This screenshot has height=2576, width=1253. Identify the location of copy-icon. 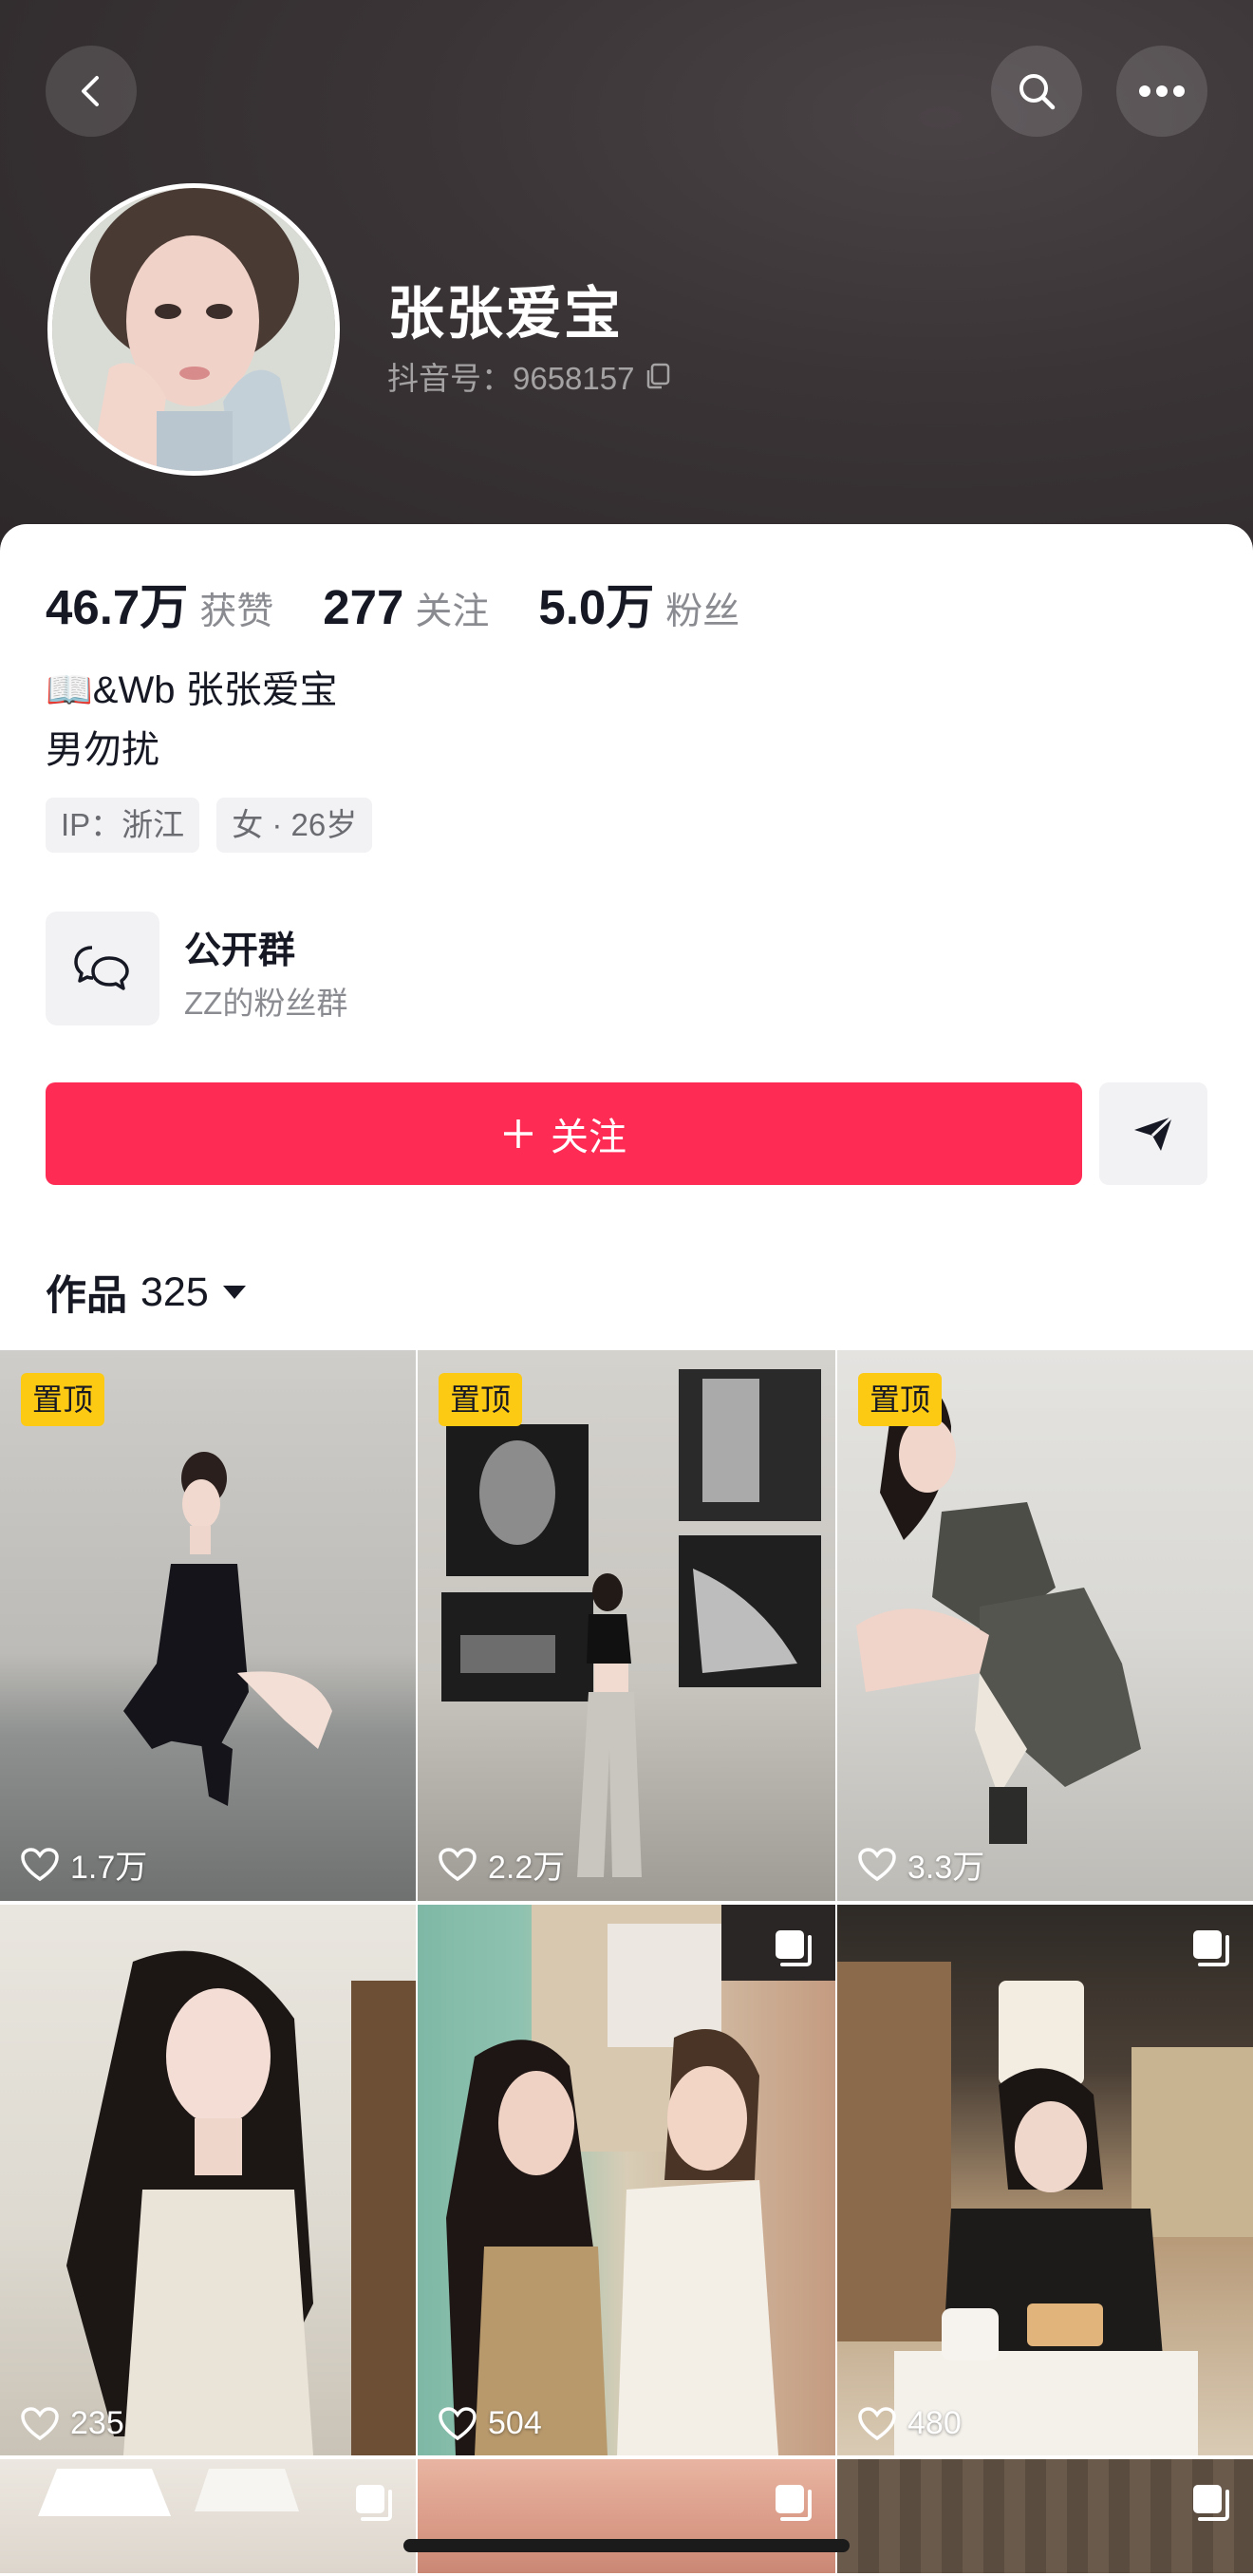
(658, 376).